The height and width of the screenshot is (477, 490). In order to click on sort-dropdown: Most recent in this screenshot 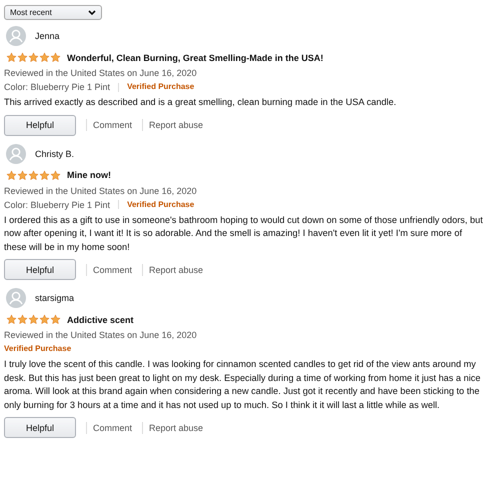, I will do `click(53, 12)`.